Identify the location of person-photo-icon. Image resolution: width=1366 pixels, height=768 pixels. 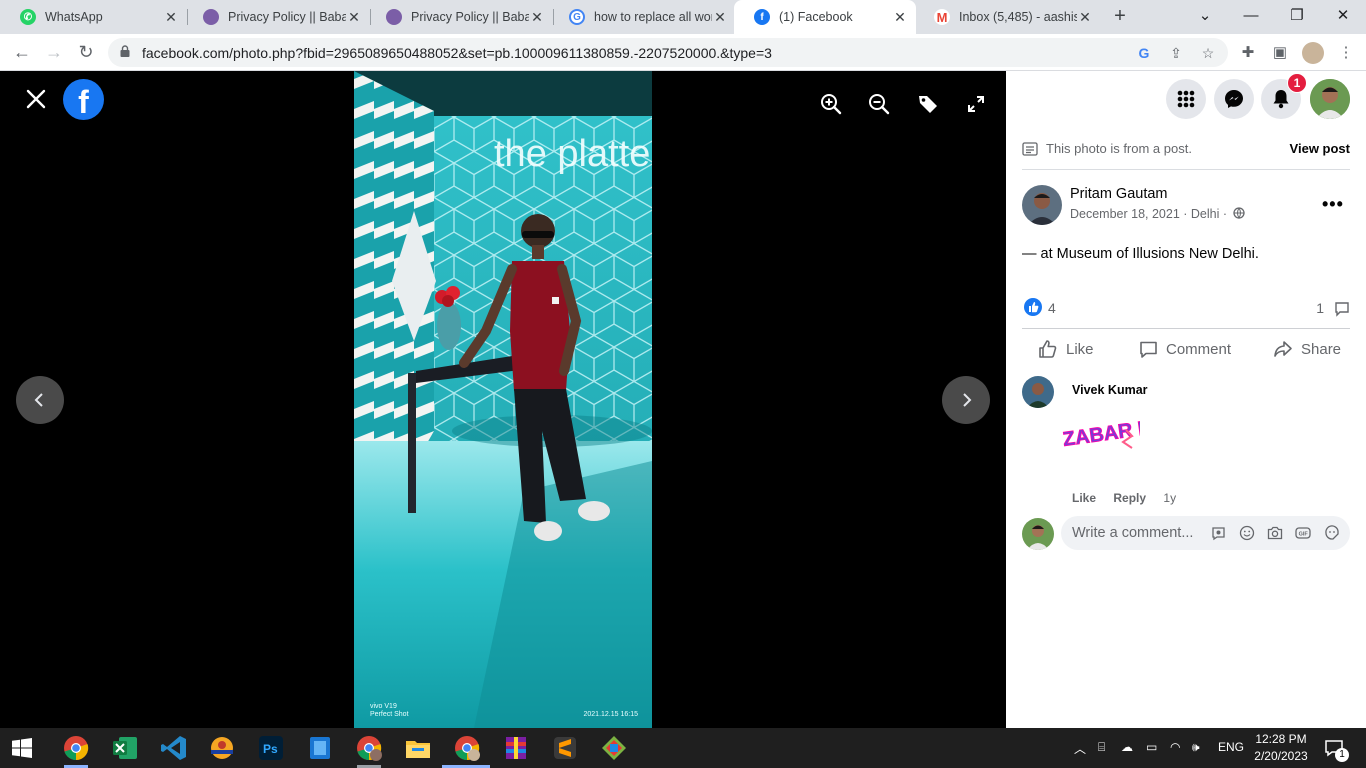
(1330, 99).